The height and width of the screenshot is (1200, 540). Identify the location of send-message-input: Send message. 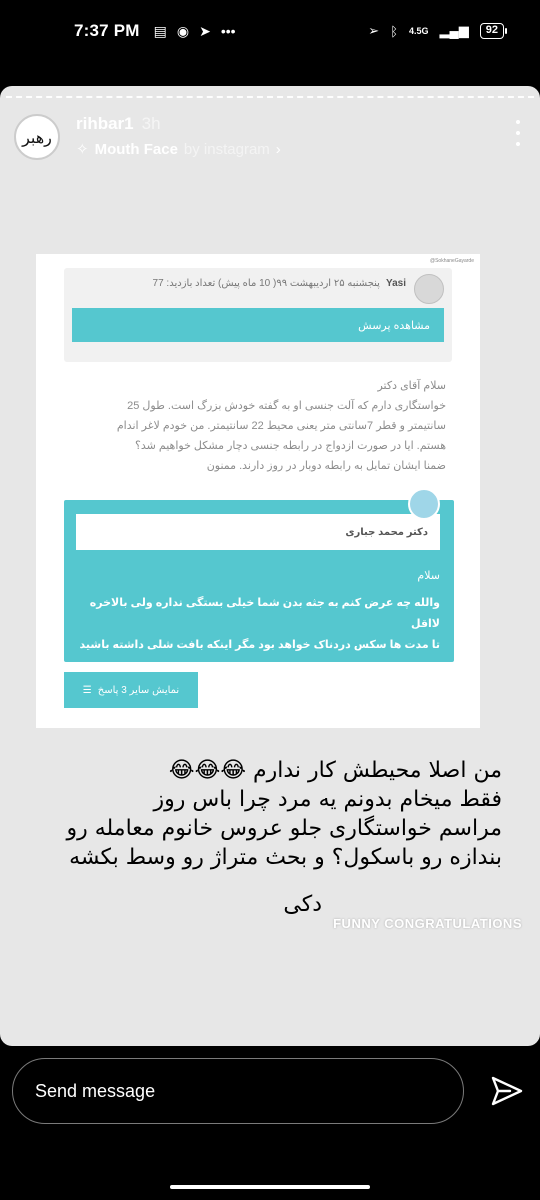
(238, 1091).